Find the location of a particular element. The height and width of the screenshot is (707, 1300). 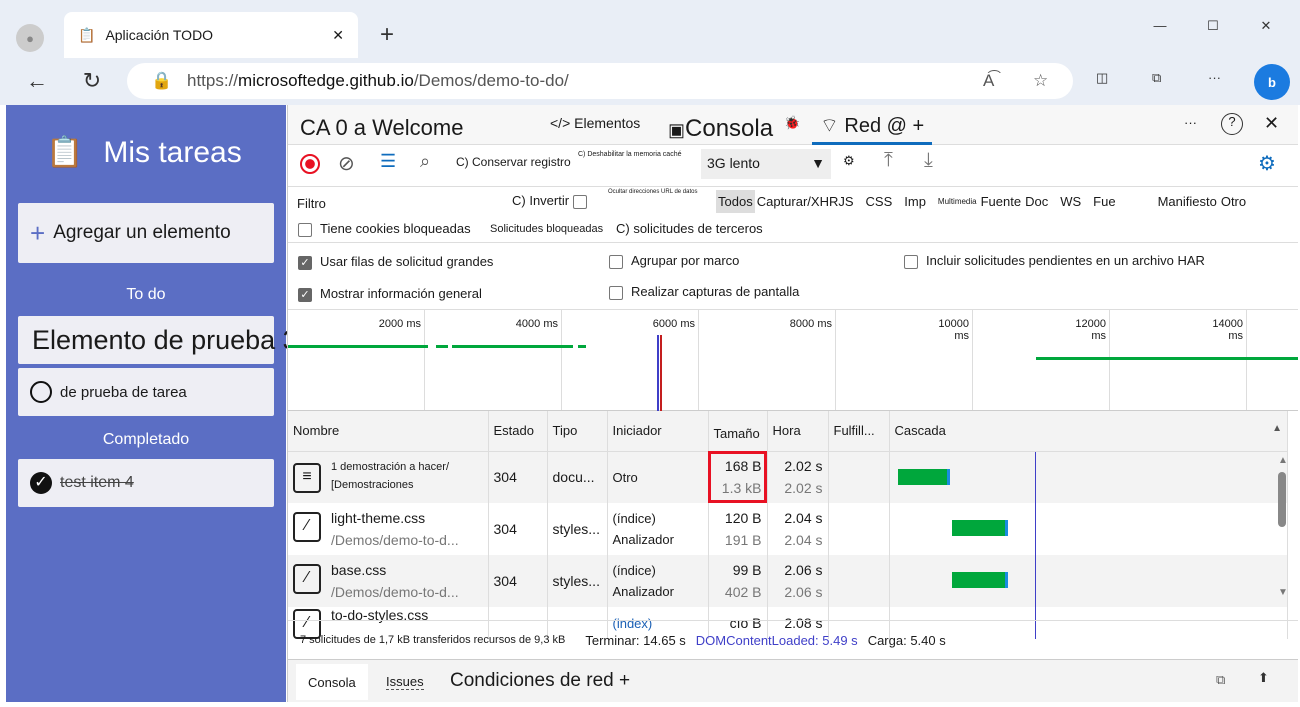

disable-cache-checkbox: C) Deshabilitar la memoria caché is located at coordinates (629, 154).